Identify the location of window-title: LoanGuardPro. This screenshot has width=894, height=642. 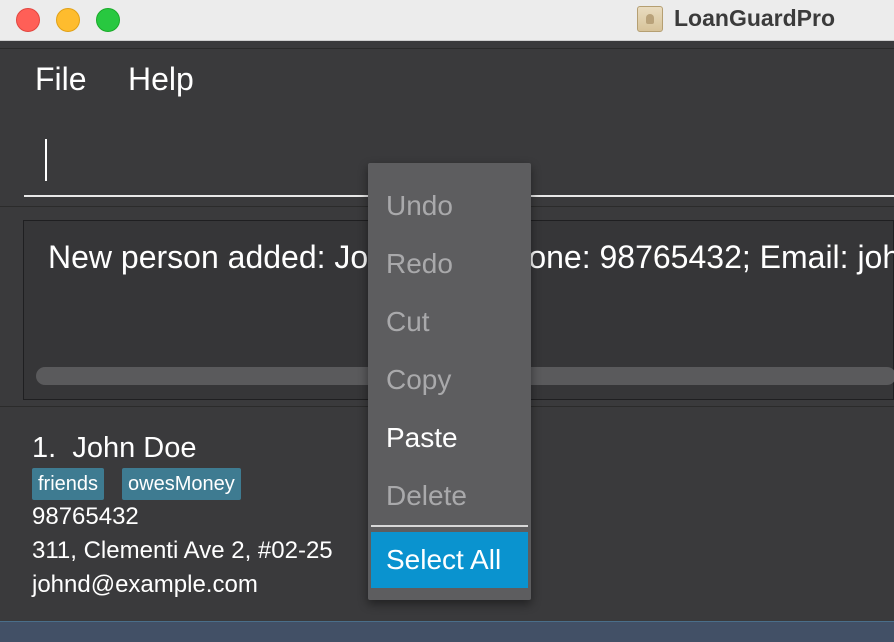
(755, 18).